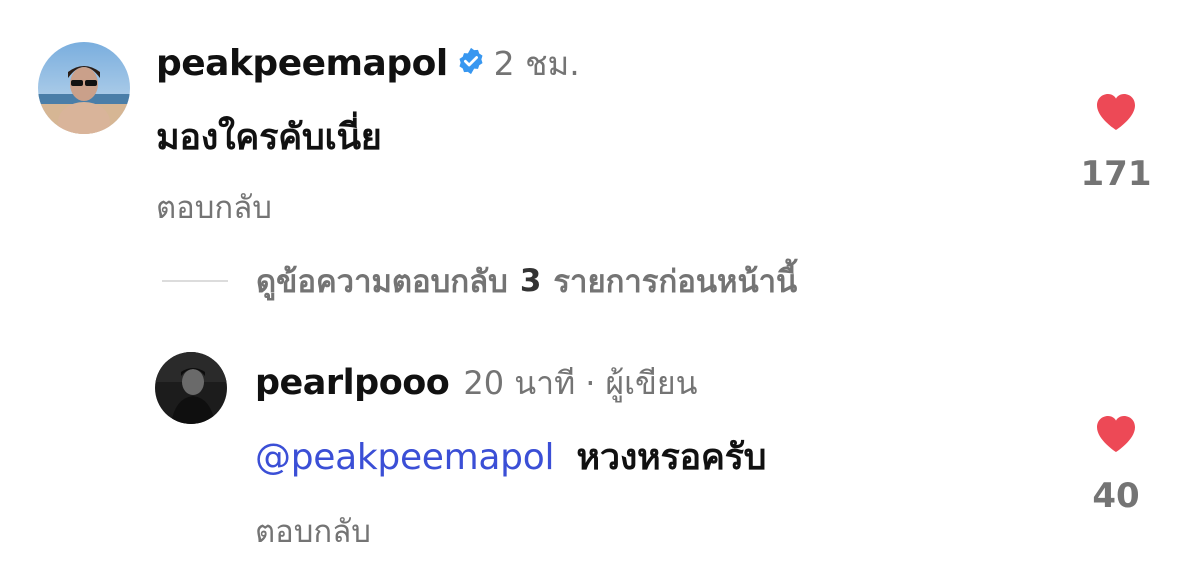 This screenshot has height=580, width=1200. Describe the element at coordinates (519, 382) in the screenshot. I see `comment-timestamp: 20 นาที` at that location.